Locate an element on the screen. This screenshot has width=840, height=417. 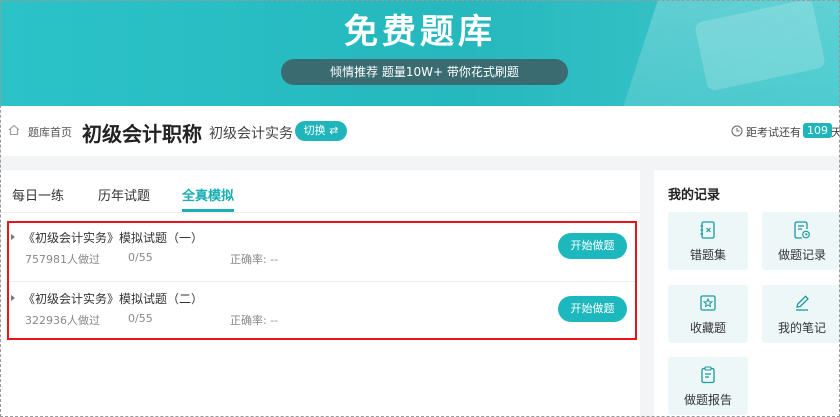
error-book-icon is located at coordinates (707, 230).